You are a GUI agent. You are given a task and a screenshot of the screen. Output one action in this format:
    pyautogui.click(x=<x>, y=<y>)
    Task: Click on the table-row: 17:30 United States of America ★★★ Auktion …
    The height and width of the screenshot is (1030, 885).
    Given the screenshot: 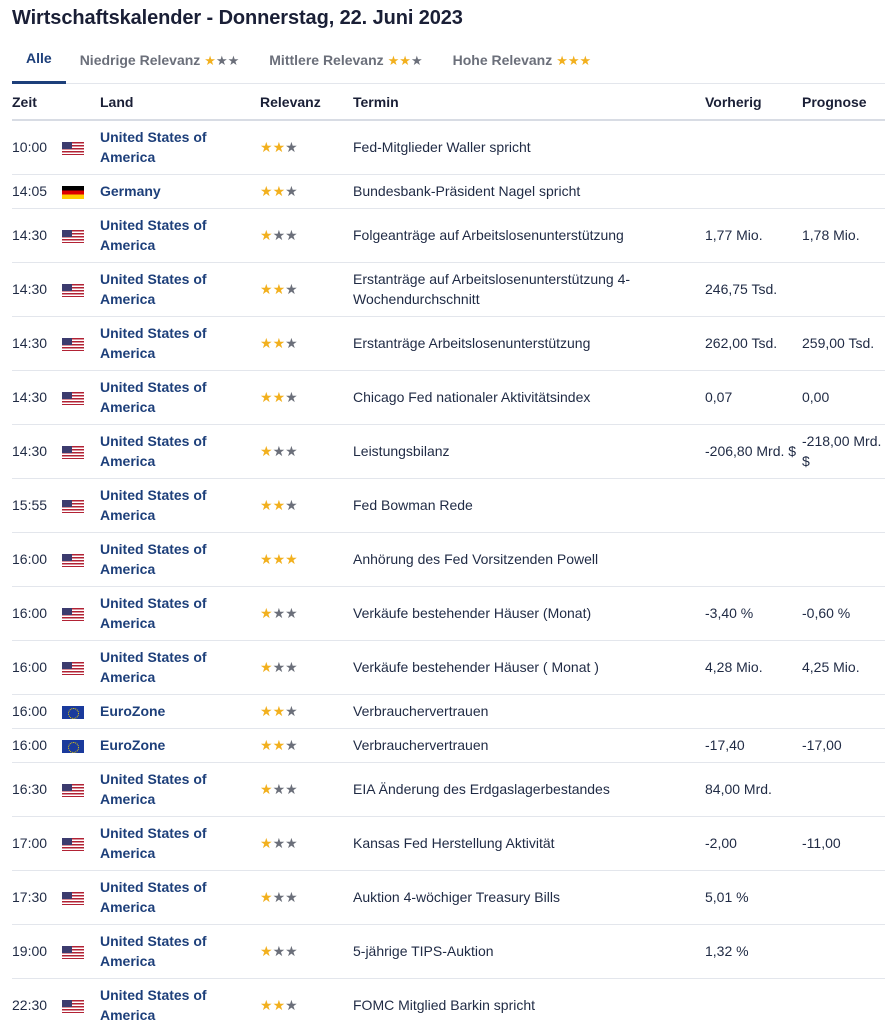 What is the action you would take?
    pyautogui.click(x=448, y=897)
    